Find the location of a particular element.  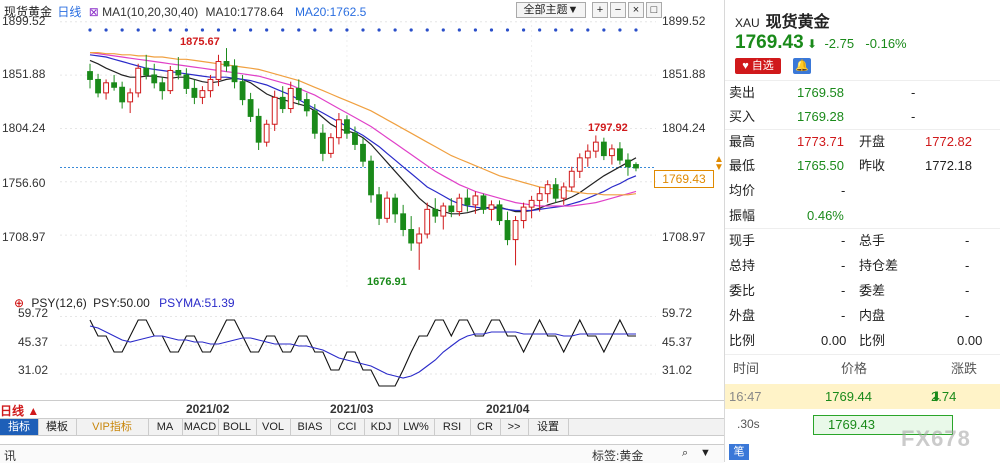

add-watchlist-button: ♥ 自选 is located at coordinates (758, 66).